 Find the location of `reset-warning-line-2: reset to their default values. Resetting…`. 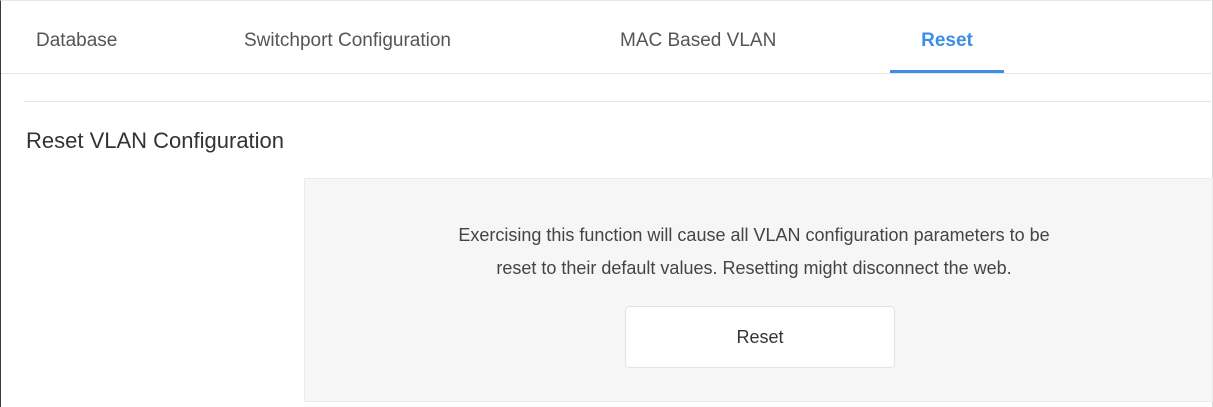

reset-warning-line-2: reset to their default values. Resetting… is located at coordinates (754, 268).